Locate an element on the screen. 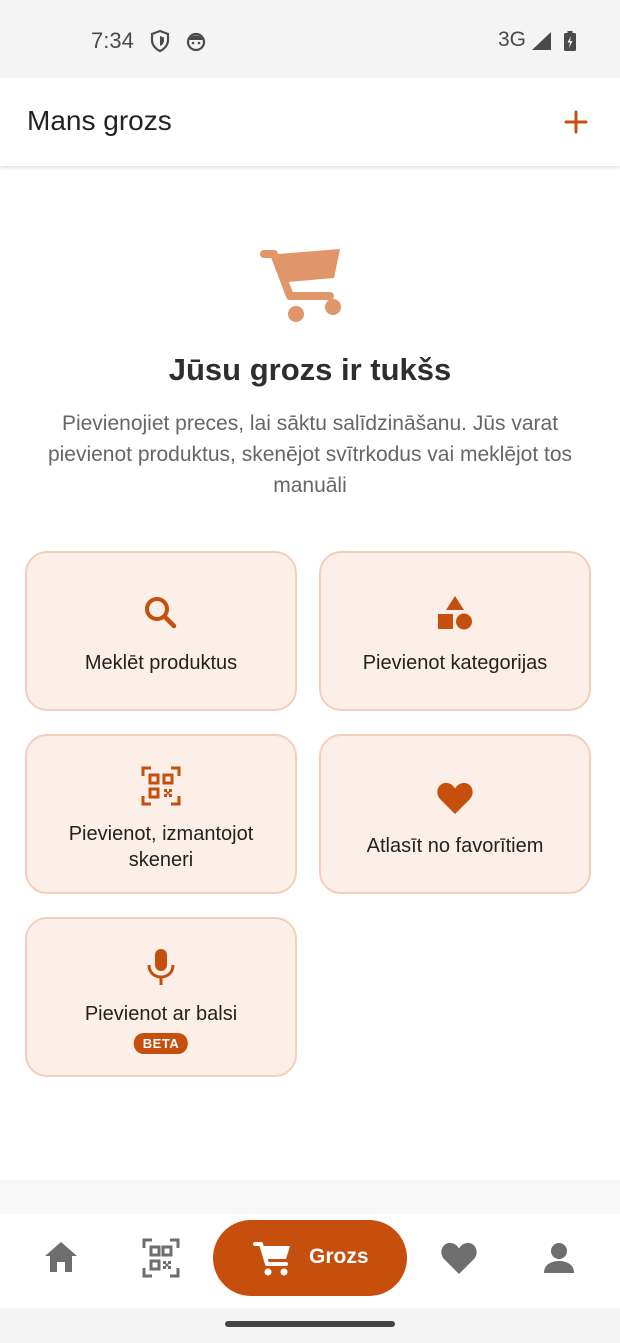 The width and height of the screenshot is (620, 1343). shapes-icon is located at coordinates (455, 613).